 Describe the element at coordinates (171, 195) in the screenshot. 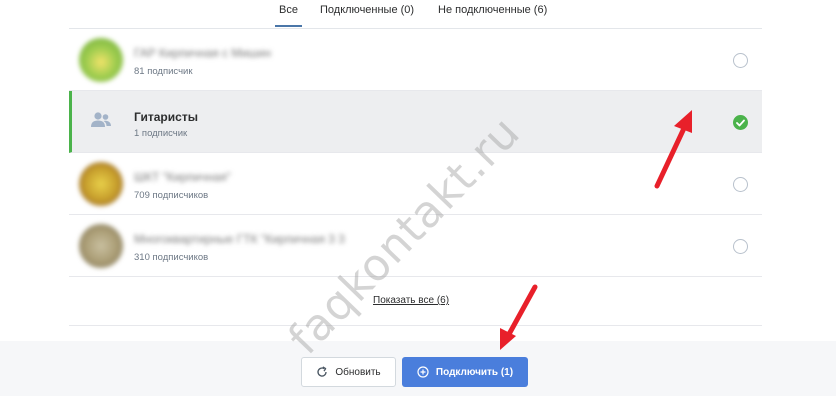

I see `group-subscribers: 709 подписчиков` at that location.